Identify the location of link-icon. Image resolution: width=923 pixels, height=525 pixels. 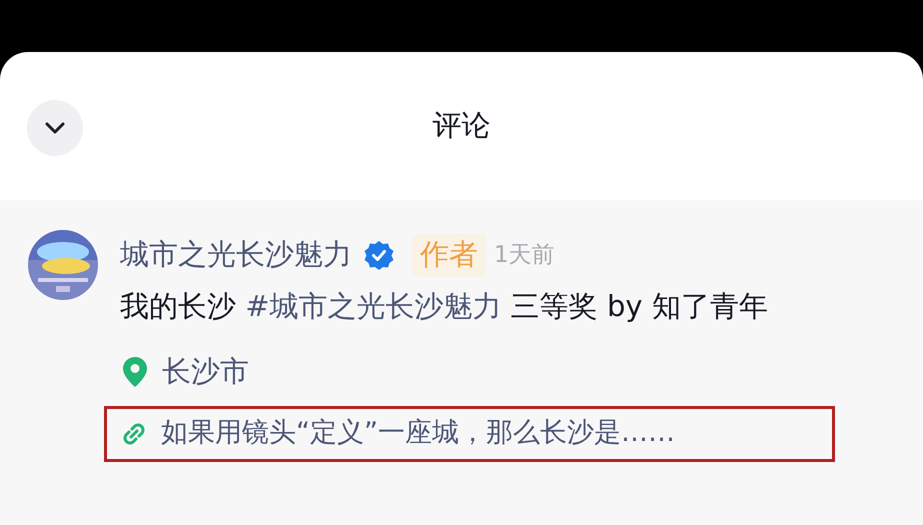
(134, 433).